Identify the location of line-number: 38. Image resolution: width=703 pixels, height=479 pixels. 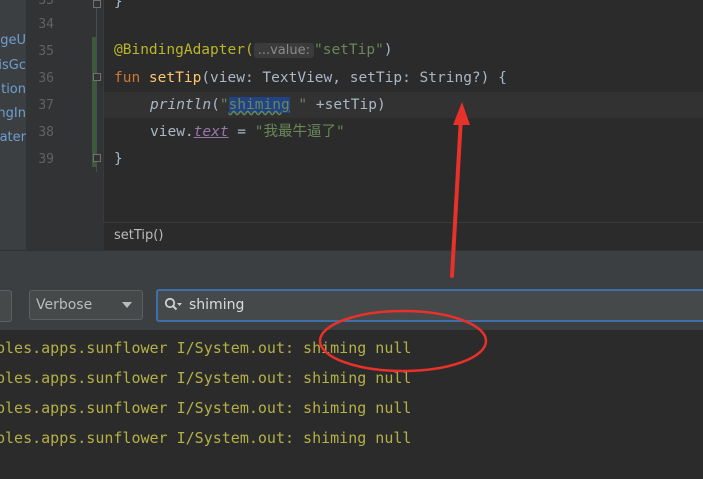
(46, 132).